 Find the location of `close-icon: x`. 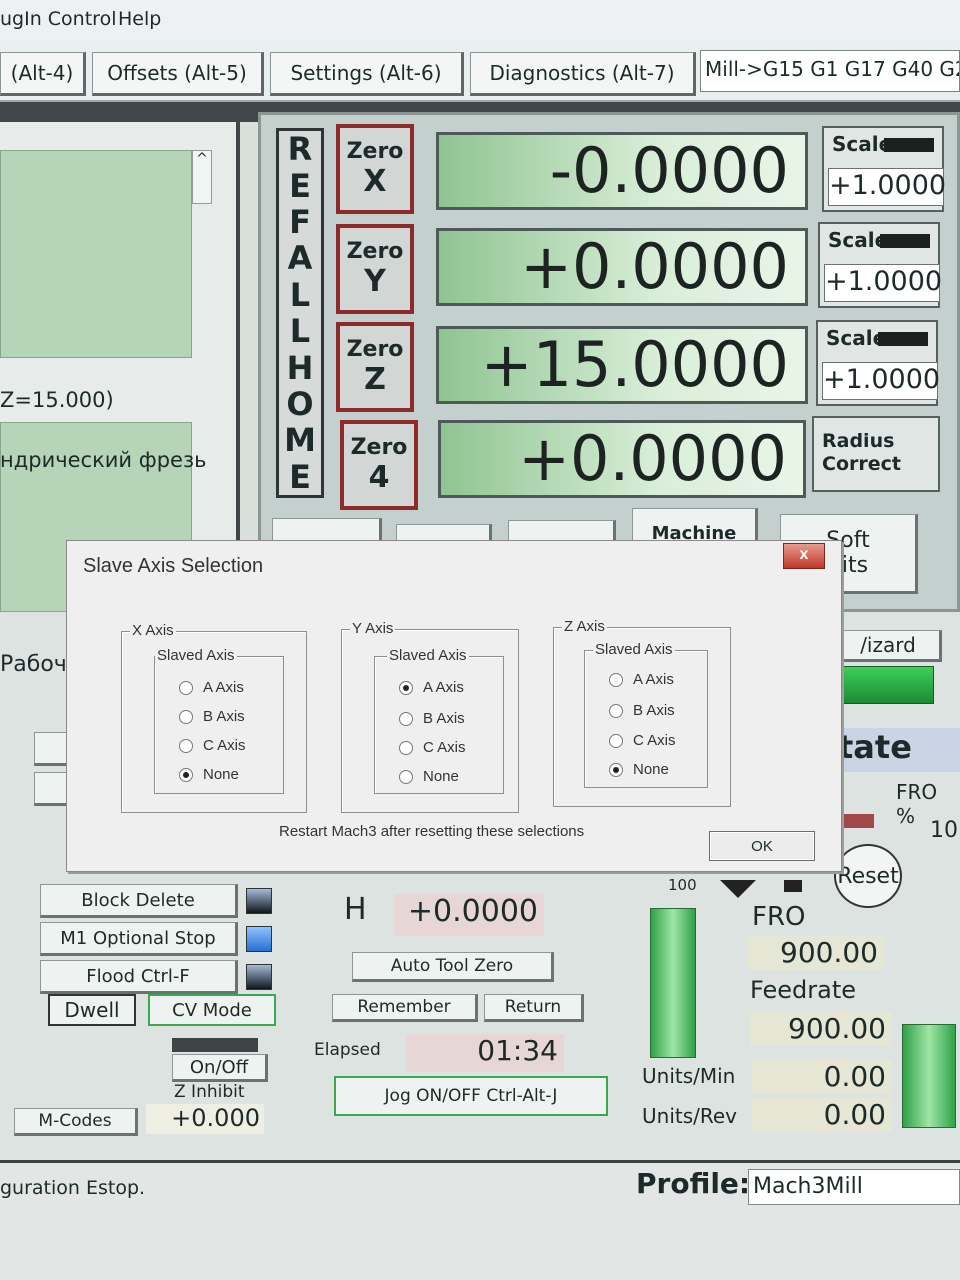

close-icon: x is located at coordinates (804, 556).